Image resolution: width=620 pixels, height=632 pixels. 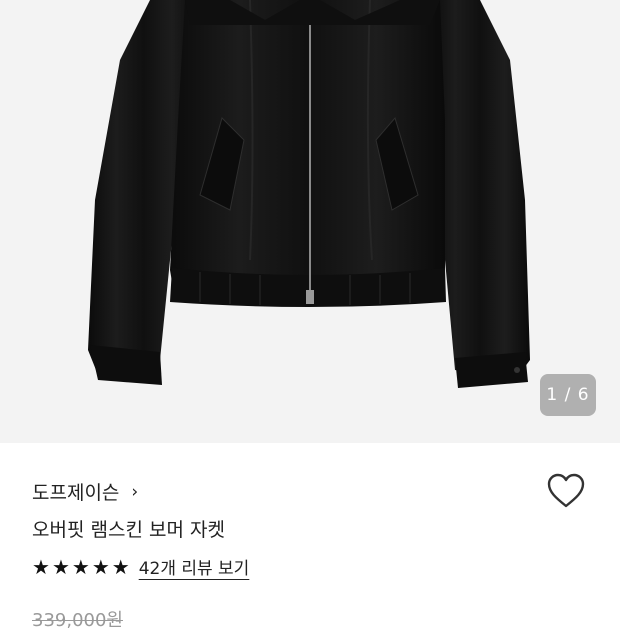 What do you see at coordinates (77, 620) in the screenshot?
I see `original-price: 339,000원` at bounding box center [77, 620].